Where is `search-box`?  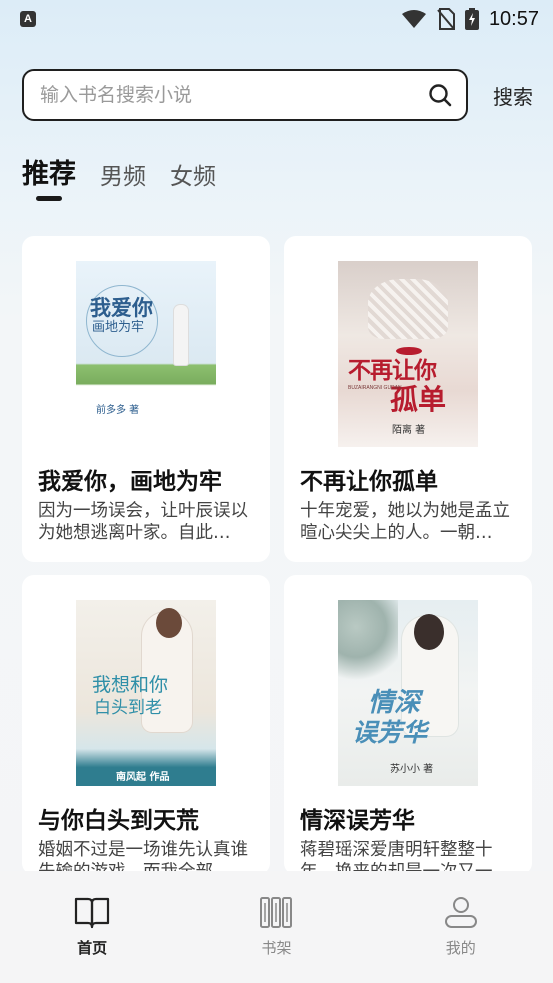
search-box is located at coordinates (245, 95).